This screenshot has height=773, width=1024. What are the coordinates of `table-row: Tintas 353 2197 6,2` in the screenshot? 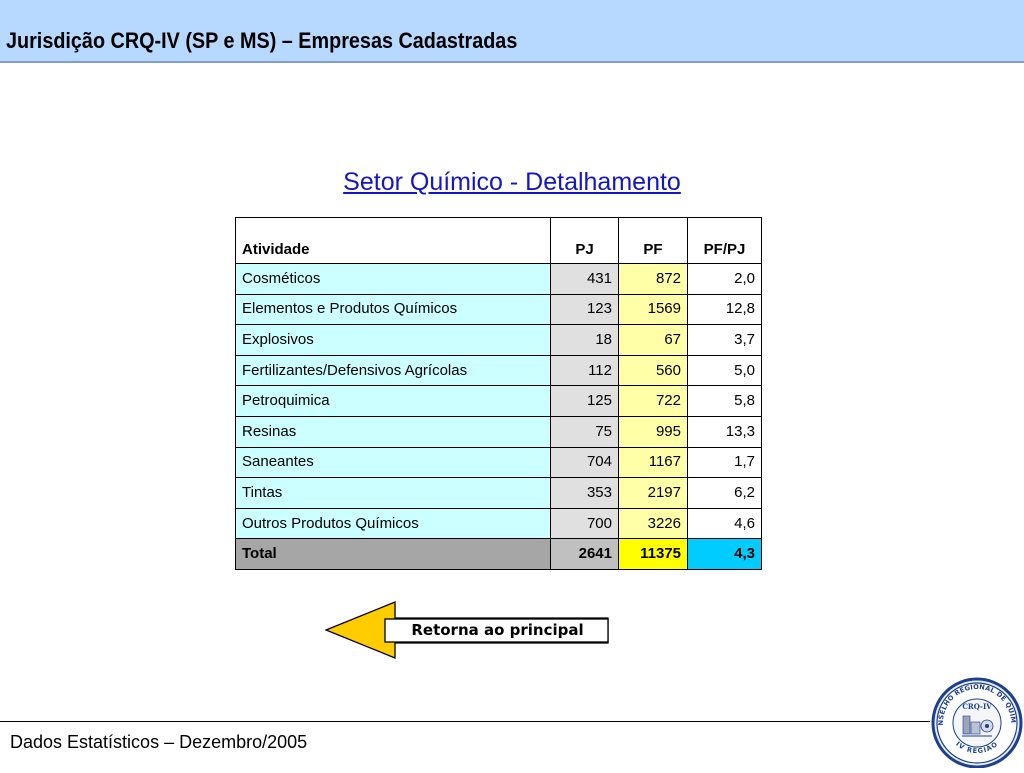 It's located at (498, 493).